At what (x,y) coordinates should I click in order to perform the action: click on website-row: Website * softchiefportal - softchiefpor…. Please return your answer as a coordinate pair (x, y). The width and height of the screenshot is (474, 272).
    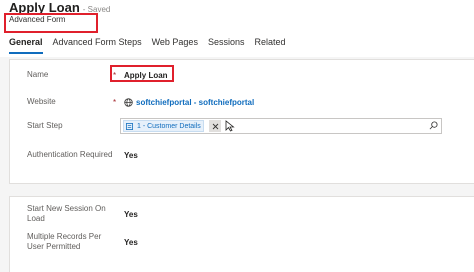
    Looking at the image, I should click on (242, 102).